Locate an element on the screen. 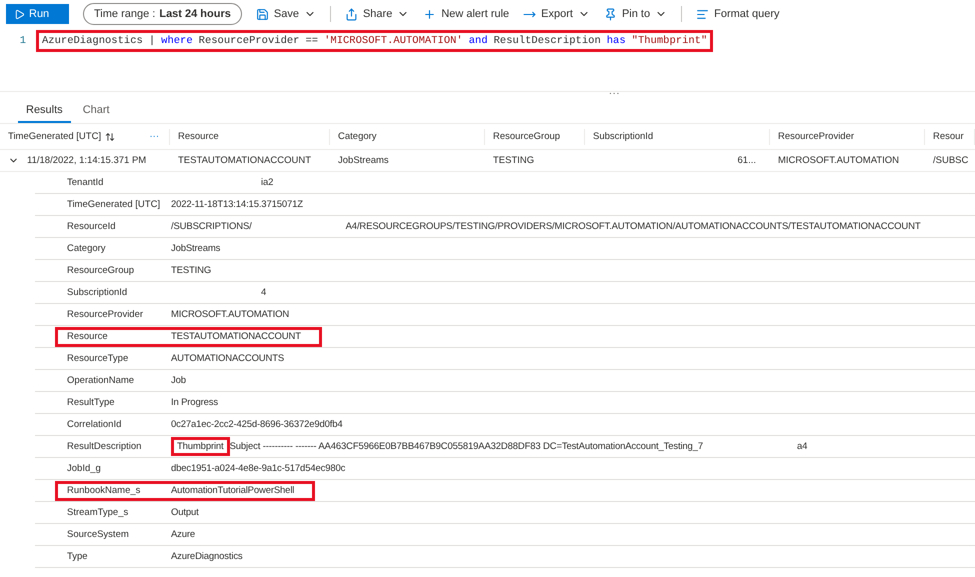 The image size is (975, 577). field-value: AutomationTutorialPowerShell is located at coordinates (232, 490).